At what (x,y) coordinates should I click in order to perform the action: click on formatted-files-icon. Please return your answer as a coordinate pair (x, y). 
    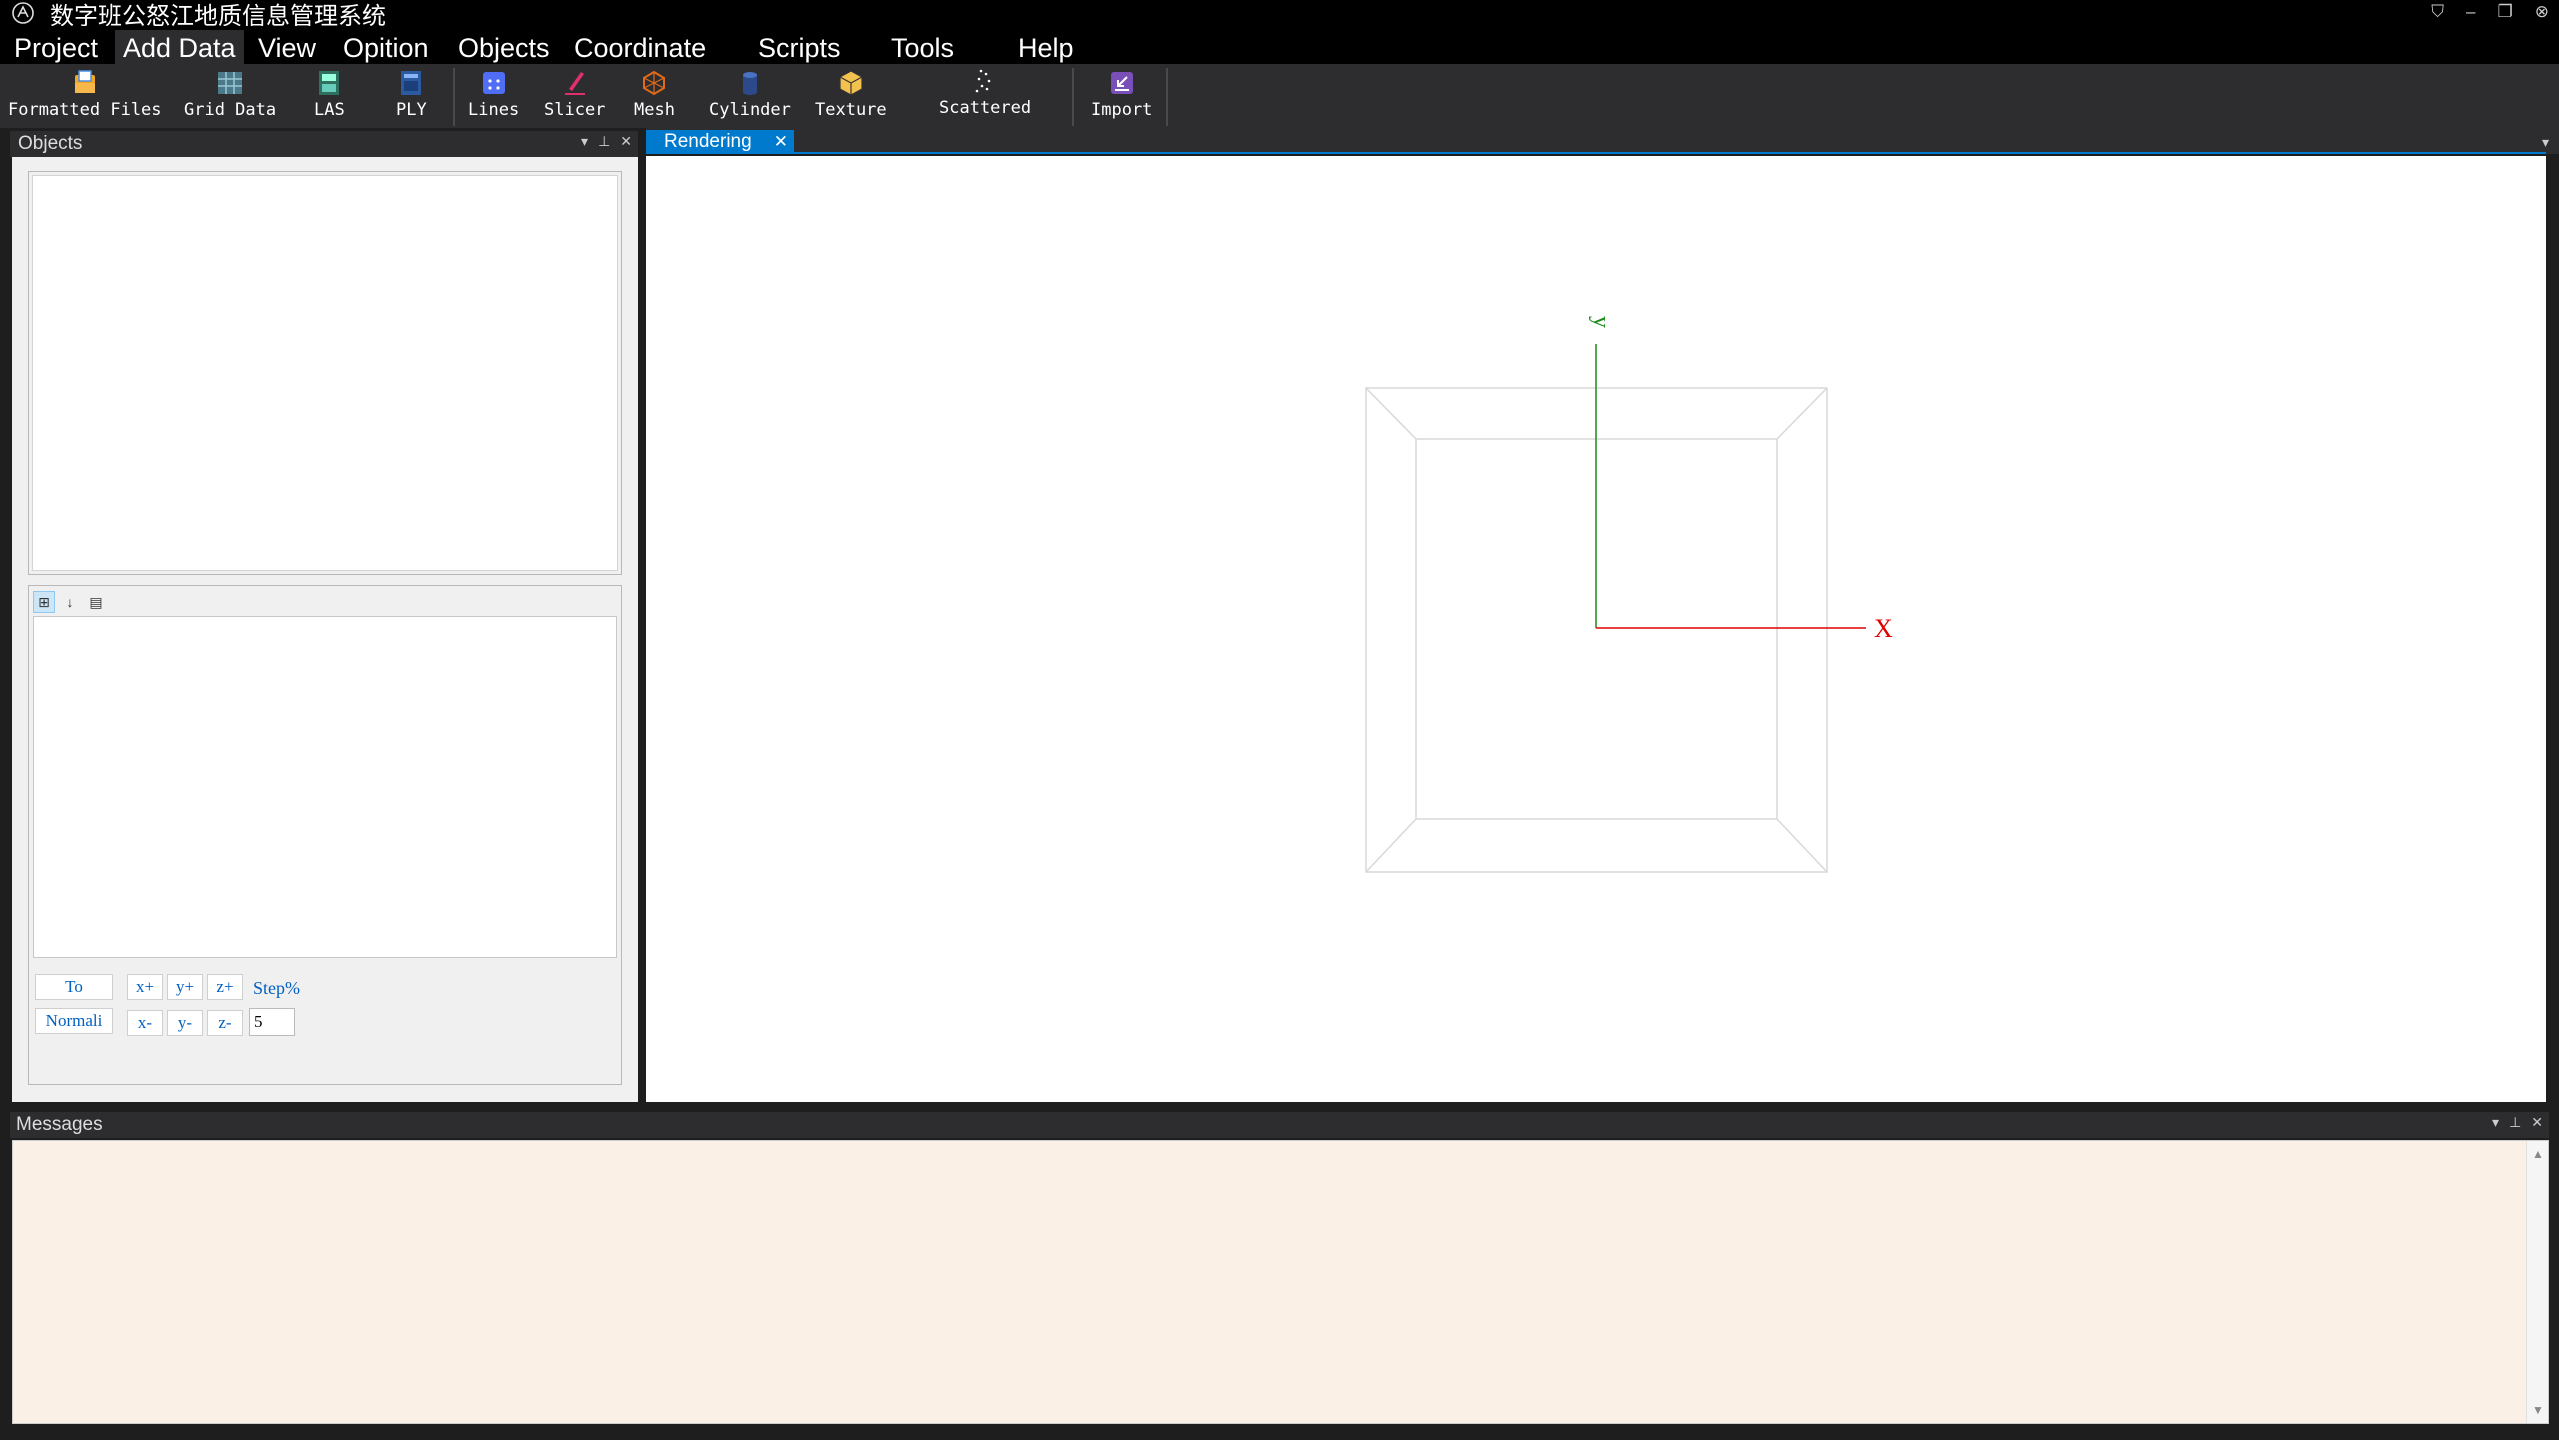
    Looking at the image, I should click on (85, 83).